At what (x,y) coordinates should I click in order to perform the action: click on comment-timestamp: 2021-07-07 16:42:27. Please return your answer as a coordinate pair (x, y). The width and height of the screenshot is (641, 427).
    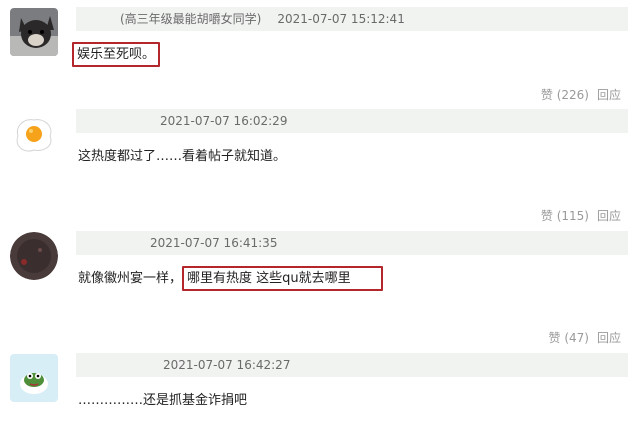
    Looking at the image, I should click on (227, 365).